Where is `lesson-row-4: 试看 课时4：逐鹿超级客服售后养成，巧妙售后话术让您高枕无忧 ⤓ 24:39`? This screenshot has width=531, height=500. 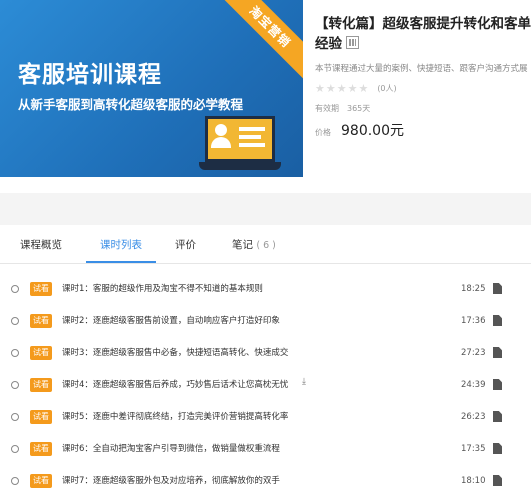 lesson-row-4: 试看 课时4：逐鹿超级客服售后养成，巧妙售后话术让您高枕无忧 ⤓ 24:39 is located at coordinates (265, 386).